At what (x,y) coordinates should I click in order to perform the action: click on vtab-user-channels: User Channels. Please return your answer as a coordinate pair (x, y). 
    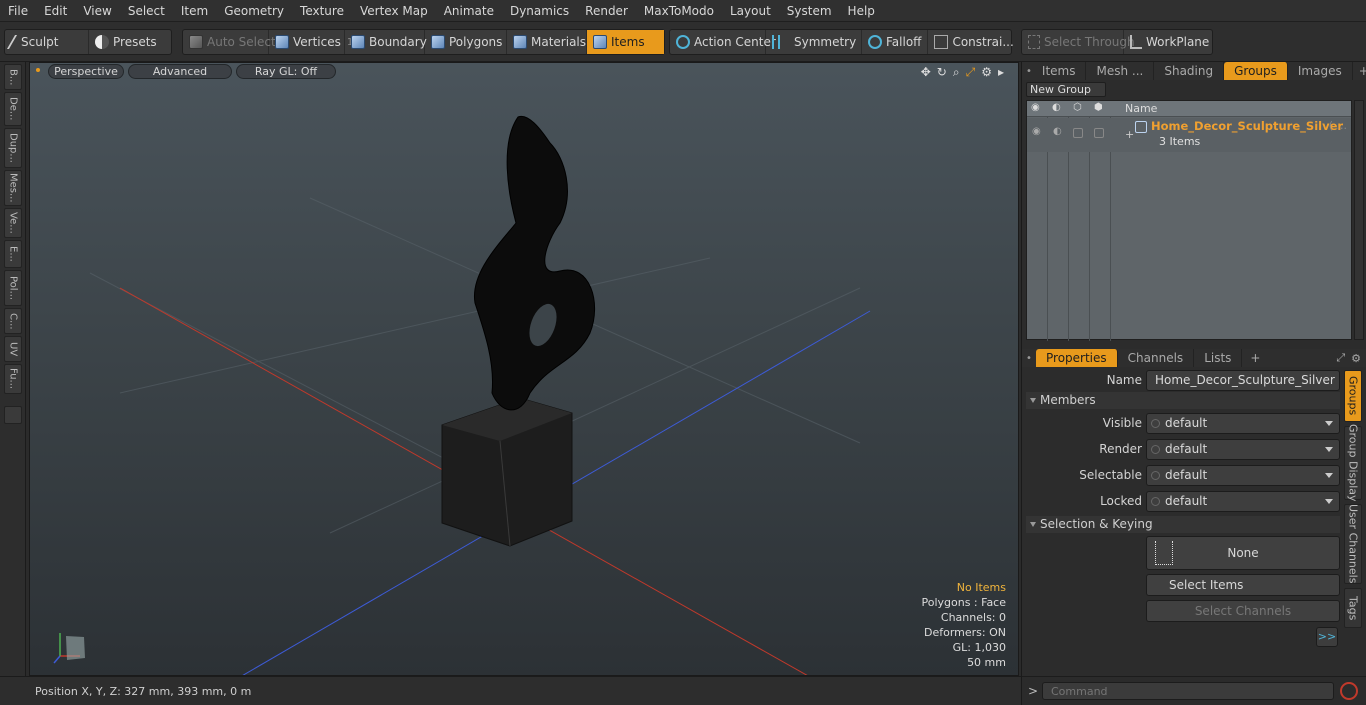
    Looking at the image, I should click on (1353, 544).